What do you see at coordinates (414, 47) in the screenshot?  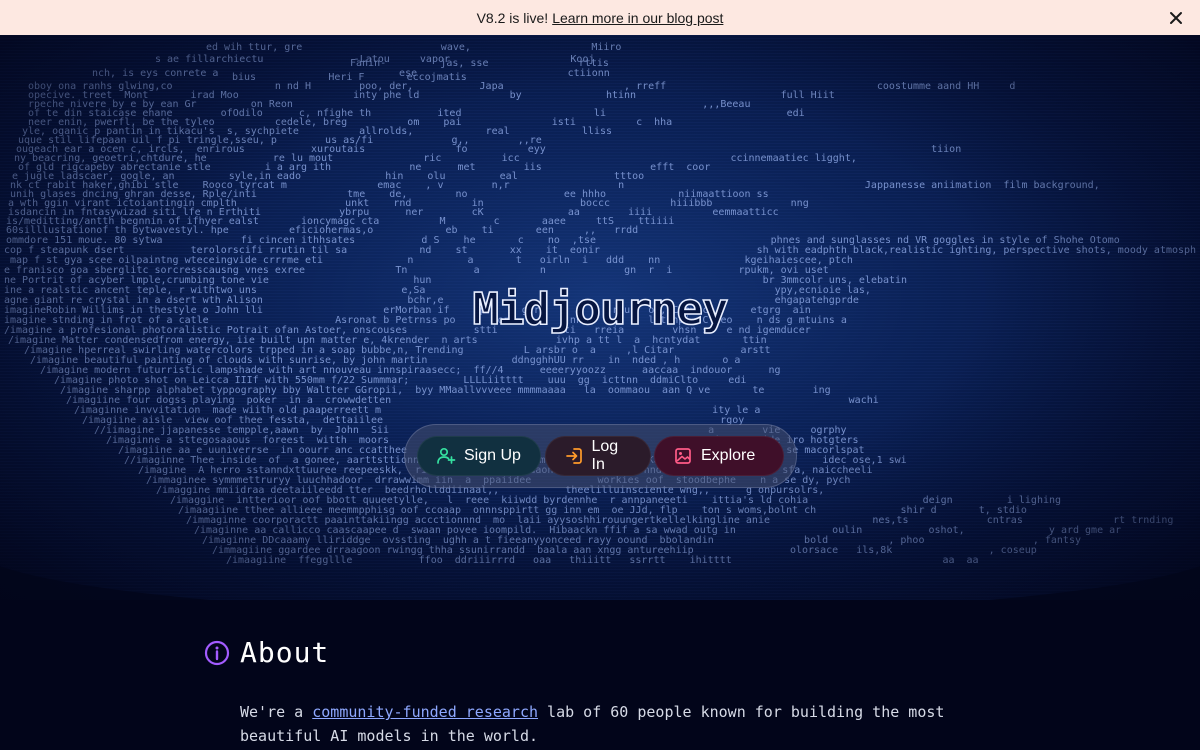 I see `ascii-line: ed wih ttur, gre wave, Miiro` at bounding box center [414, 47].